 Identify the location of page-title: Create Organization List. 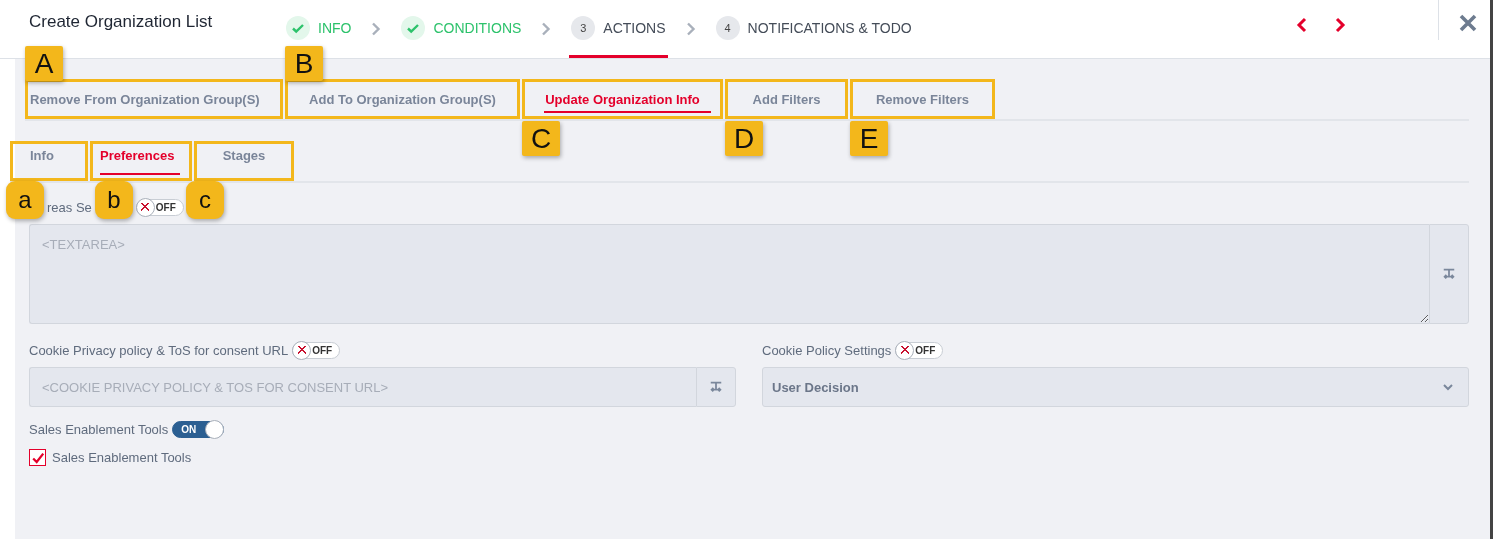
(121, 22).